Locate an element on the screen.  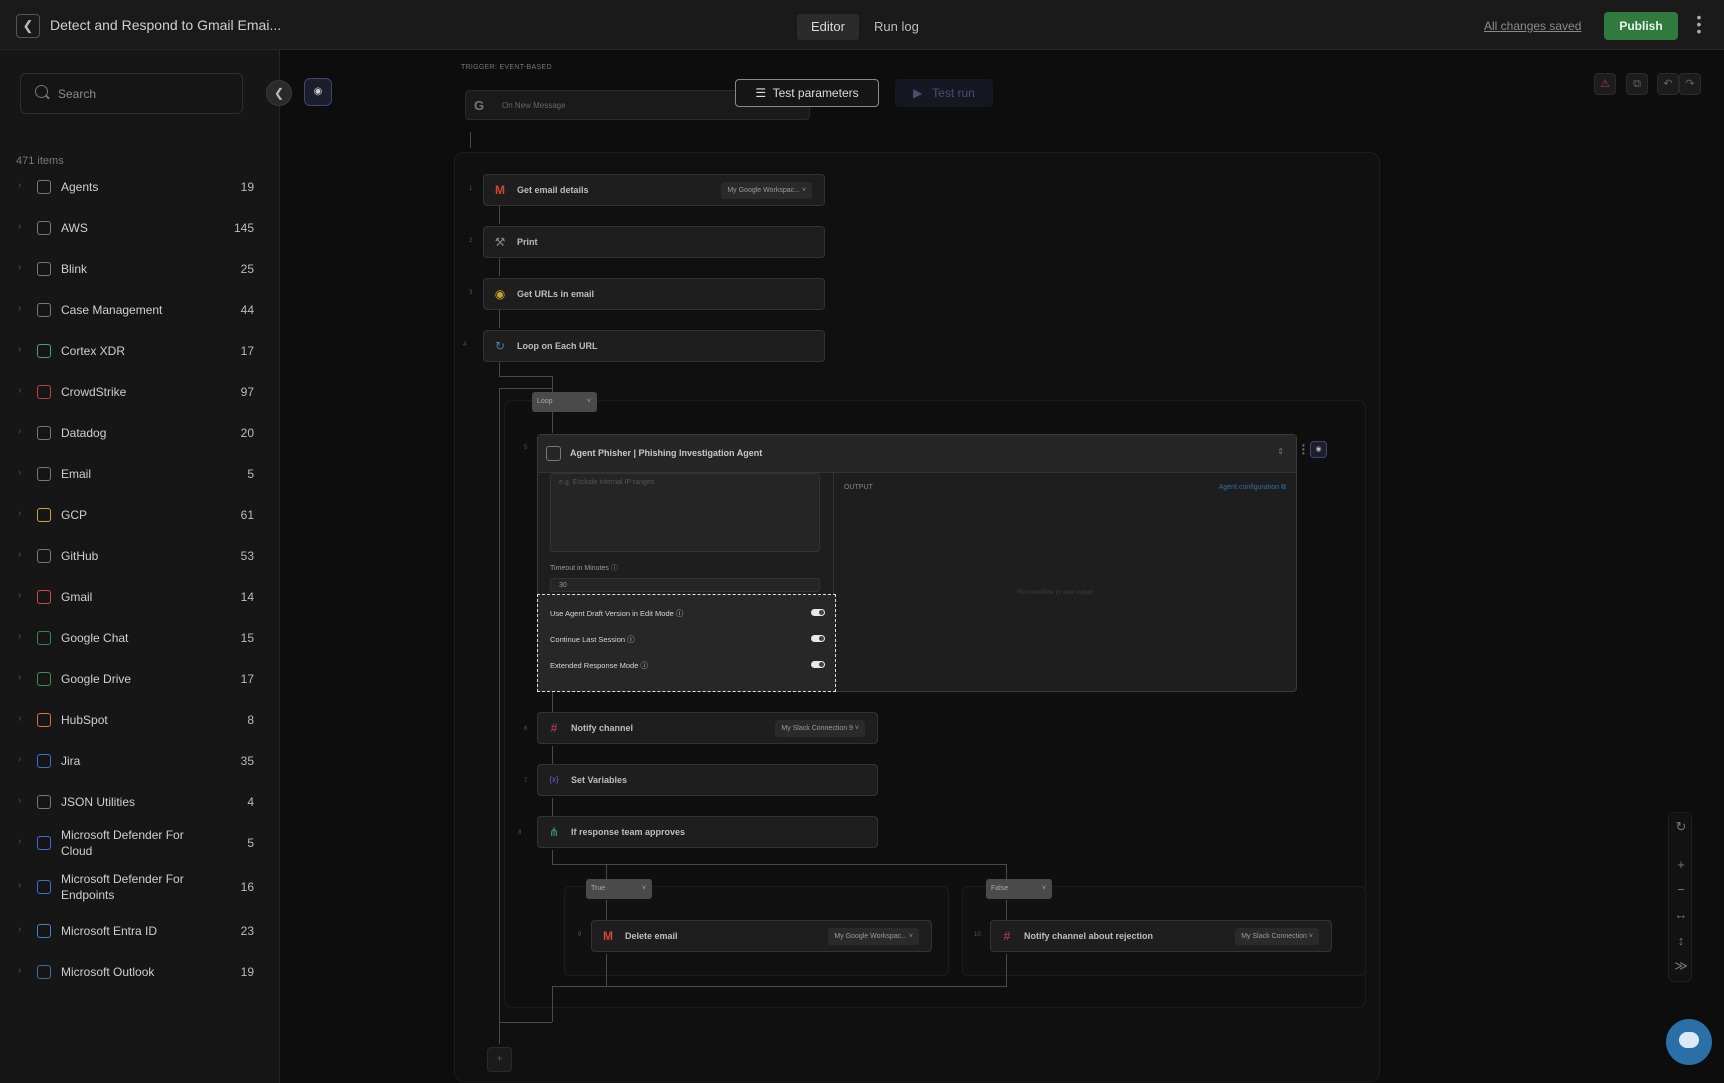
gmail-icon is located at coordinates (44, 596).